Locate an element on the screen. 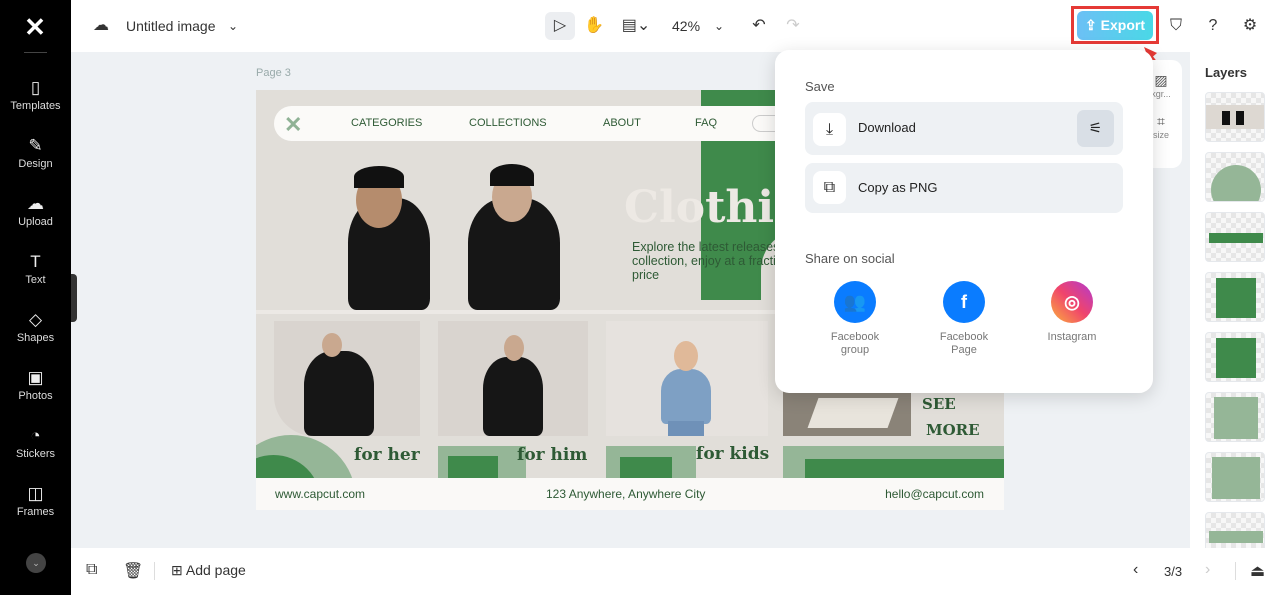  frames-icon: ◫ is located at coordinates (35, 493).